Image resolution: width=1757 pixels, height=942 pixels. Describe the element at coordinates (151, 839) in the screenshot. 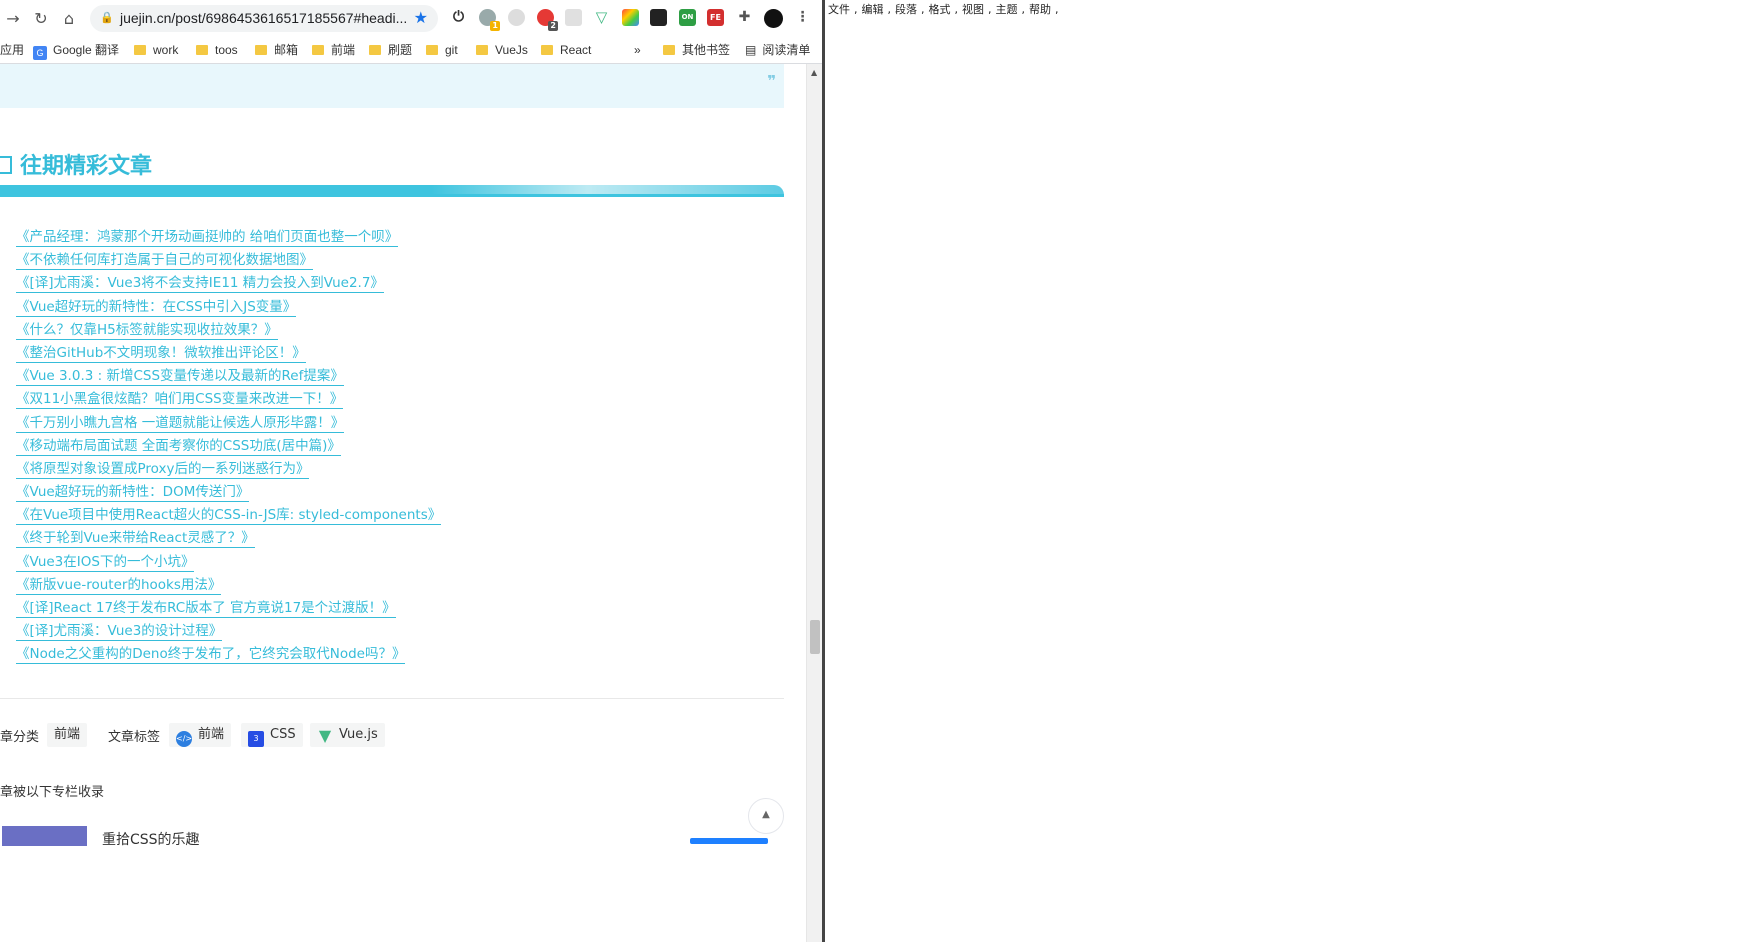

I see `column-title: 重拾CSS的乐趣` at that location.